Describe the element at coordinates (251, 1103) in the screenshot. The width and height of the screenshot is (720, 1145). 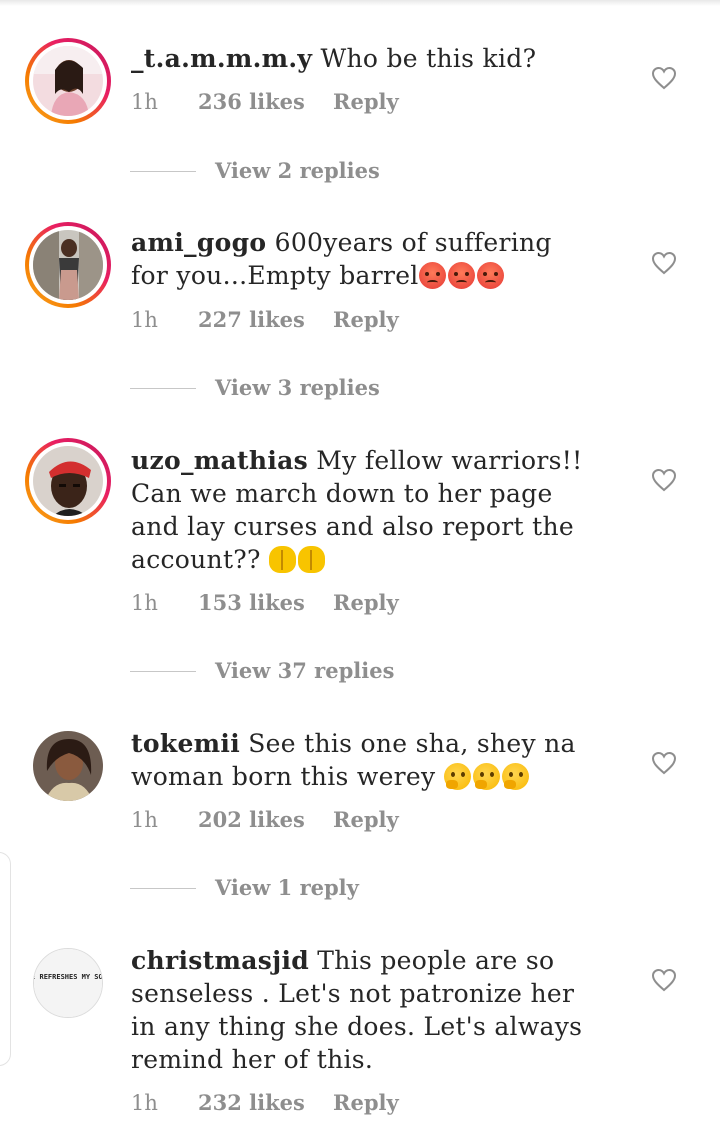
I see `comment-likes: 232 likes` at that location.